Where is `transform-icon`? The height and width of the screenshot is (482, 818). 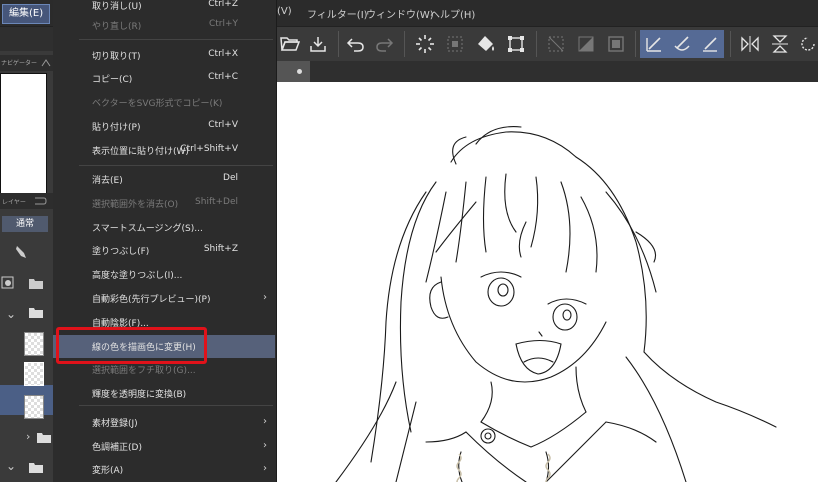 transform-icon is located at coordinates (516, 44).